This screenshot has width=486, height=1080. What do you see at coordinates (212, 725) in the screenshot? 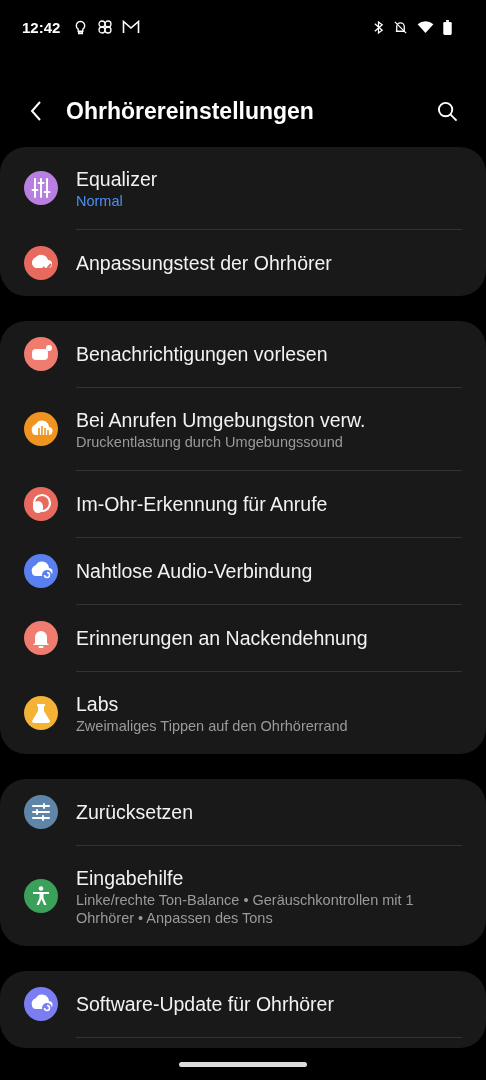
I see `item-subtitle: Zweimaliges Tippen auf den Ohrhörerrand` at bounding box center [212, 725].